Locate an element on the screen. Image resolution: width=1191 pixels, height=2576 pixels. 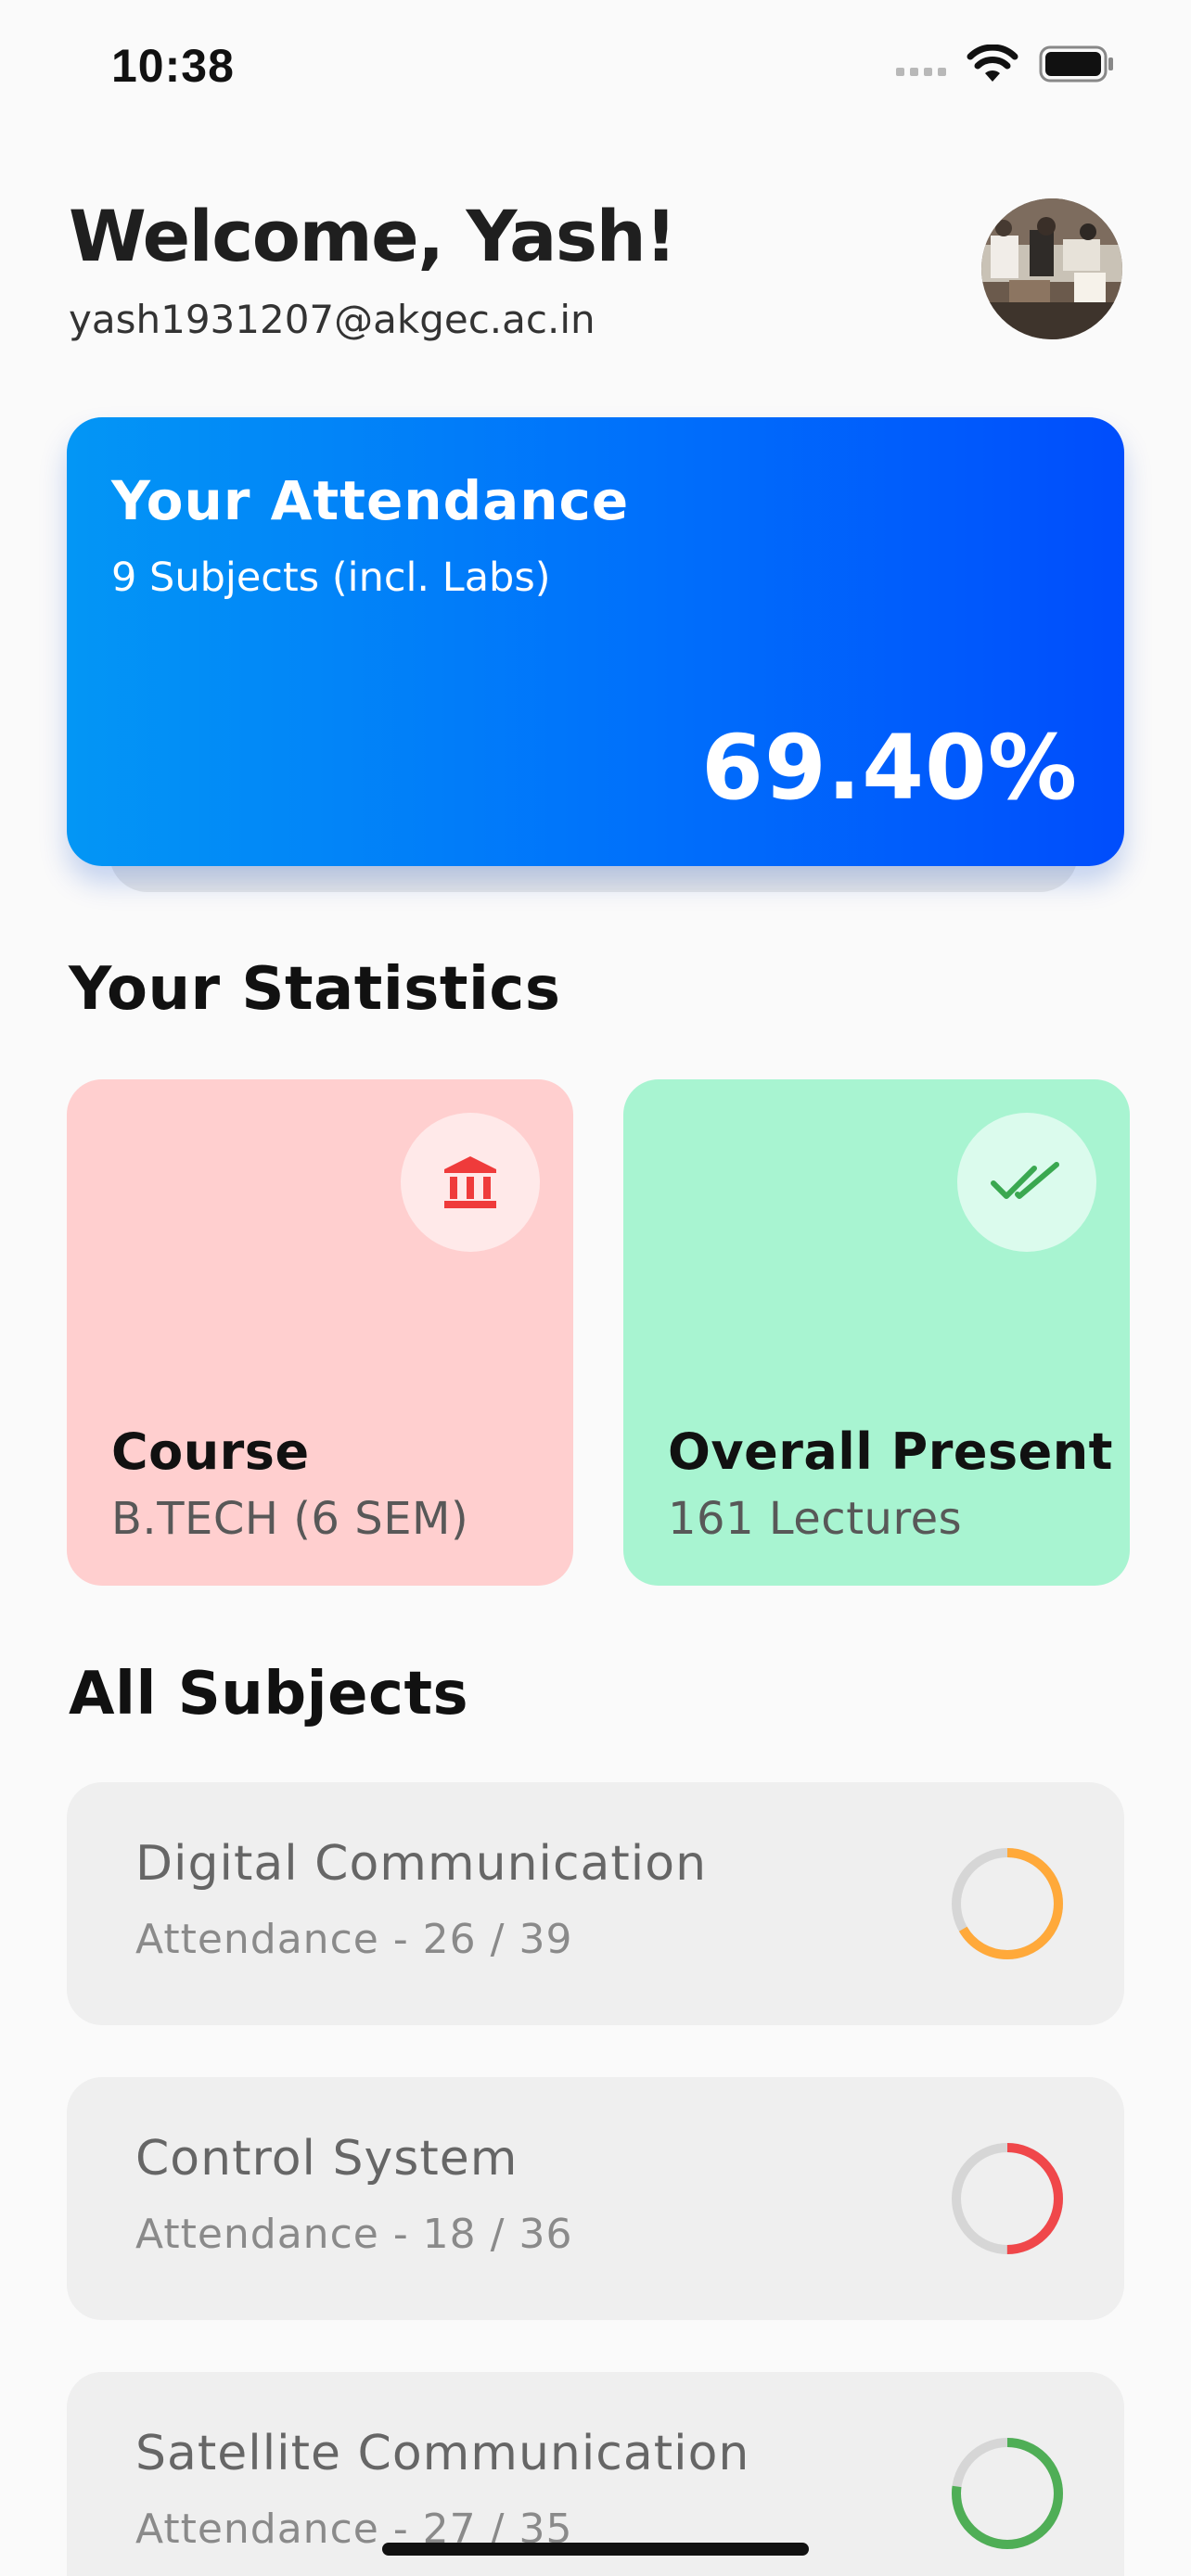
profile-avatar is located at coordinates (1051, 268).